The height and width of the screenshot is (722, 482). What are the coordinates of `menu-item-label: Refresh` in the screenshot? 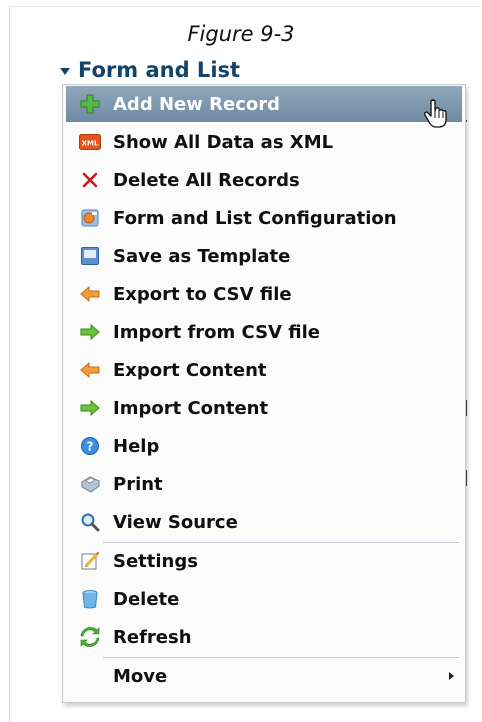 It's located at (152, 637).